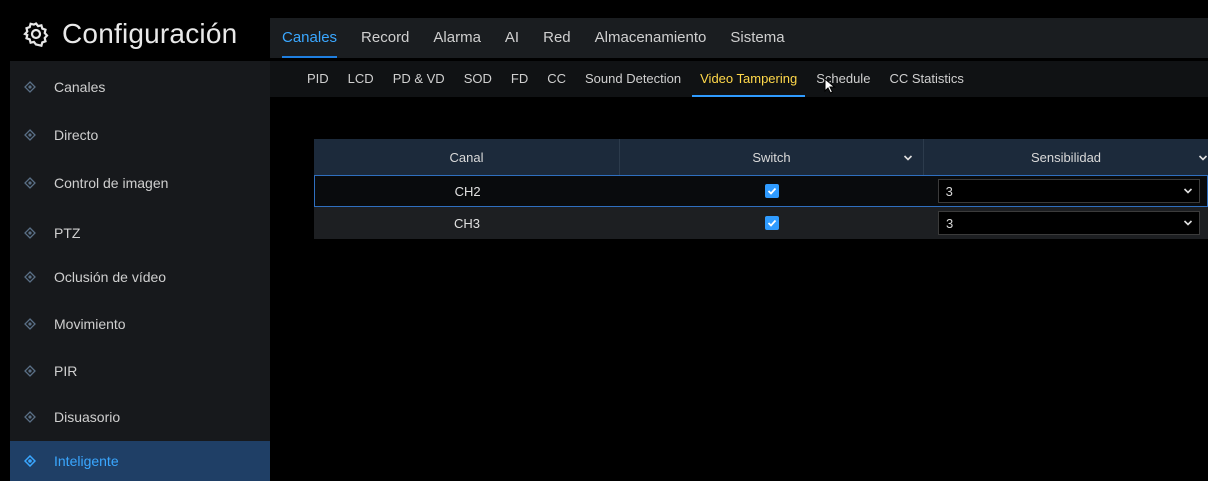 Image resolution: width=1208 pixels, height=481 pixels. Describe the element at coordinates (478, 79) in the screenshot. I see `subtab-sod: SOD` at that location.